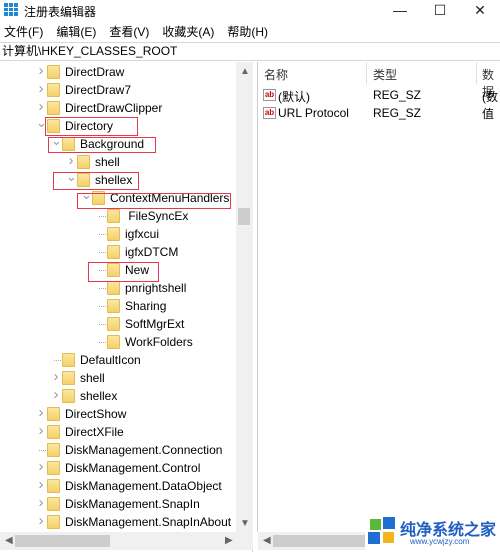 Image resolution: width=500 pixels, height=552 pixels. Describe the element at coordinates (118, 234) in the screenshot. I see `tree-node: igfxcui` at that location.